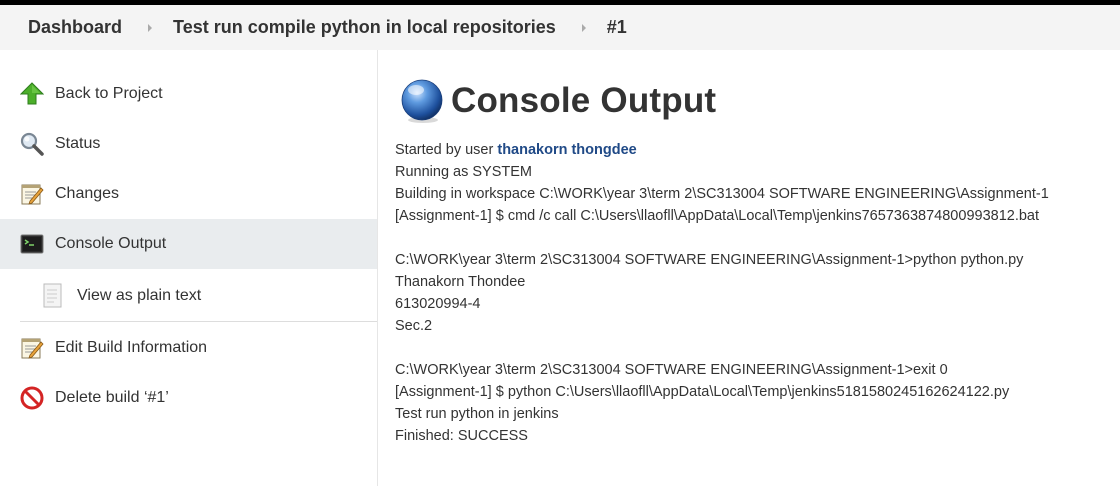 This screenshot has height=486, width=1120. Describe the element at coordinates (414, 326) in the screenshot. I see `console-line: Sec.2` at that location.